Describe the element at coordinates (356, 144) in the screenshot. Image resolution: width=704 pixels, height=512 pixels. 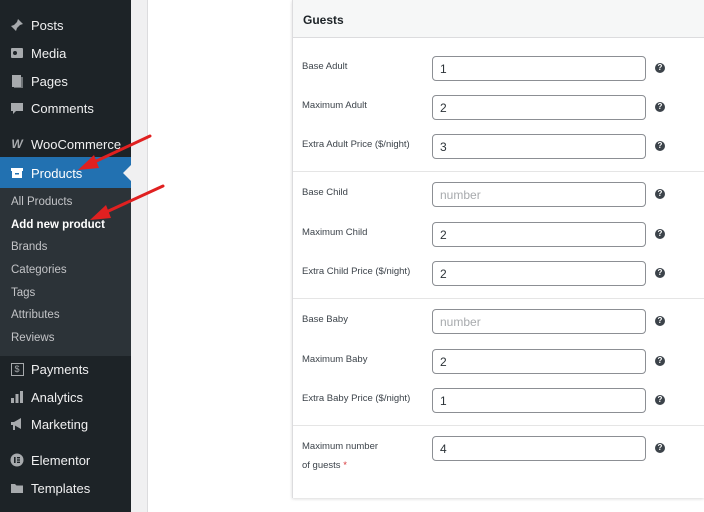
I see `label-extra-adult-price: Extra Adult Price ($/night)` at that location.